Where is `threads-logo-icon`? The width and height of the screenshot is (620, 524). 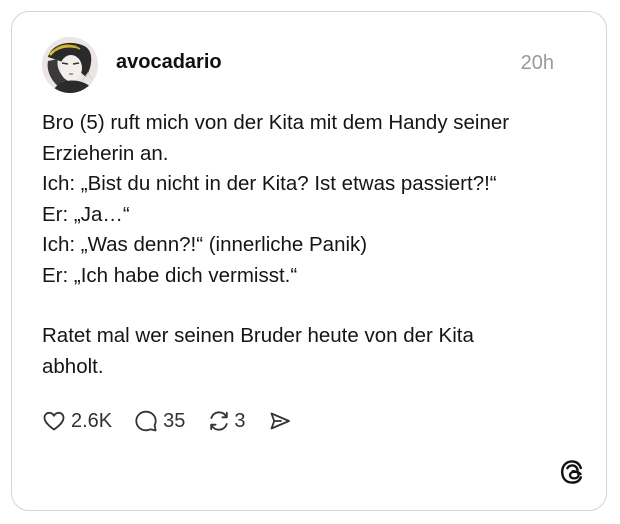
threads-logo-icon is located at coordinates (572, 472).